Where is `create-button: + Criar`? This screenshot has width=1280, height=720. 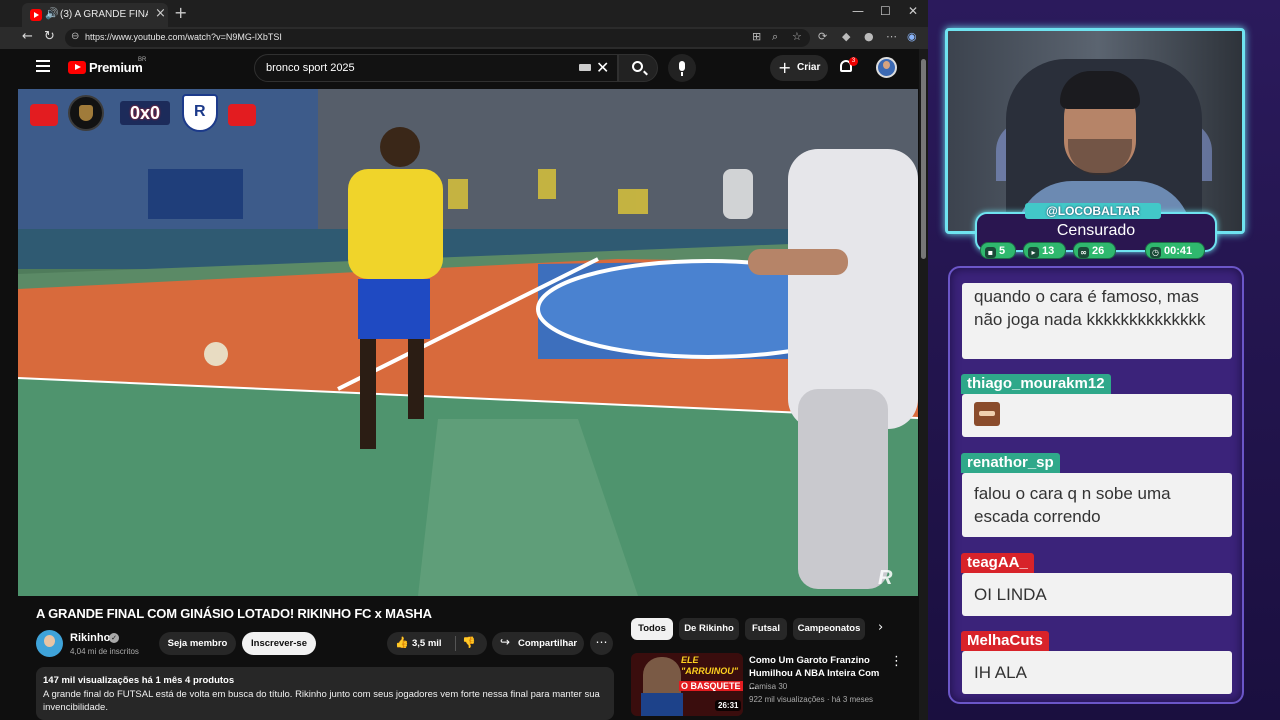 create-button: + Criar is located at coordinates (799, 68).